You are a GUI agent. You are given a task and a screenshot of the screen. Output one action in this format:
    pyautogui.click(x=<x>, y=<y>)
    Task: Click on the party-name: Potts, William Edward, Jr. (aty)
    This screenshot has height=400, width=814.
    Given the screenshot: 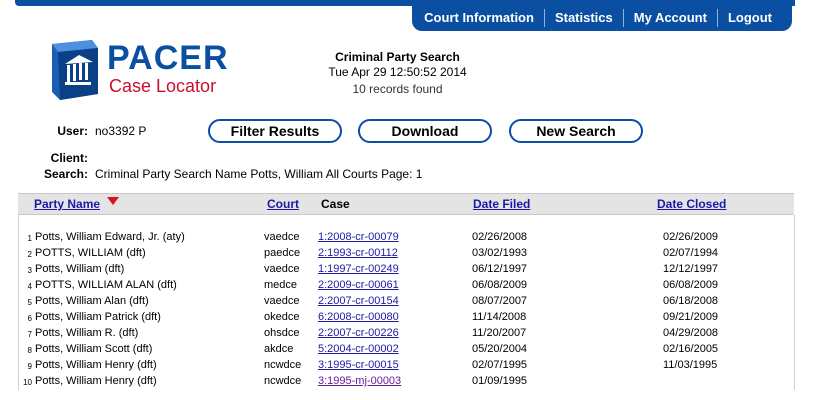 What is the action you would take?
    pyautogui.click(x=110, y=237)
    